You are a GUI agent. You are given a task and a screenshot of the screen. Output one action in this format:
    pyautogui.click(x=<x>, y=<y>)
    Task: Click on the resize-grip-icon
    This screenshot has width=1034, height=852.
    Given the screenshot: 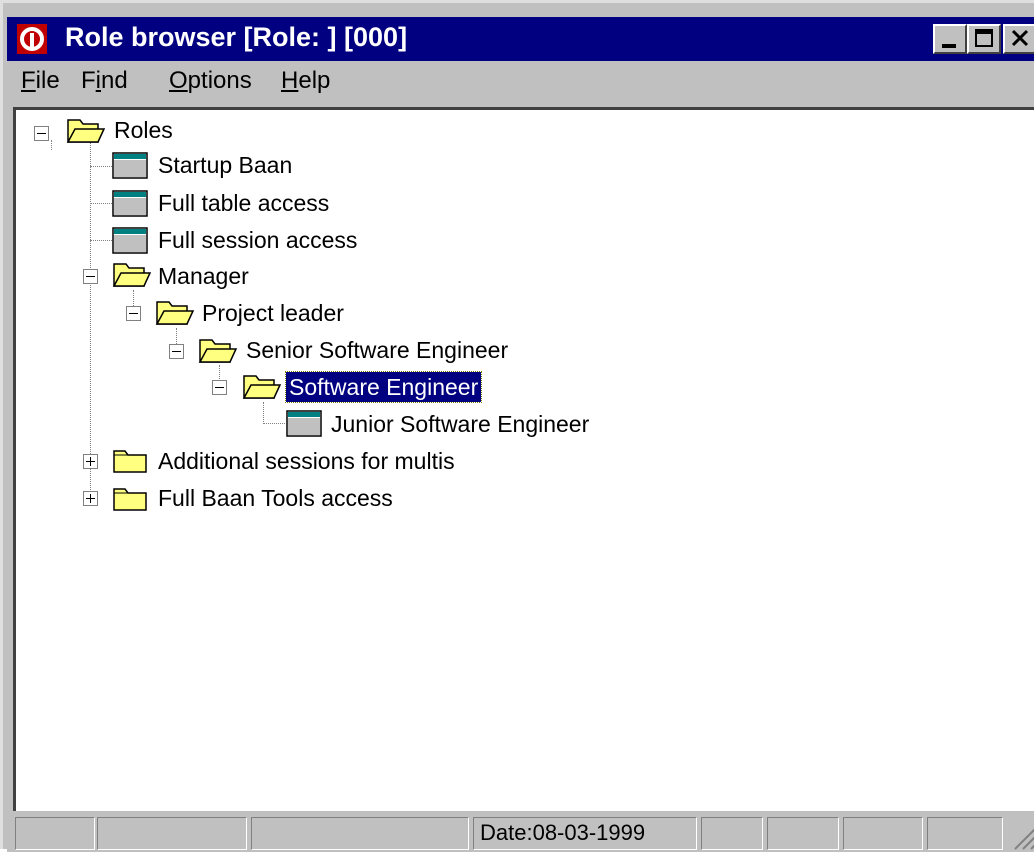 What is the action you would take?
    pyautogui.click(x=1022, y=836)
    